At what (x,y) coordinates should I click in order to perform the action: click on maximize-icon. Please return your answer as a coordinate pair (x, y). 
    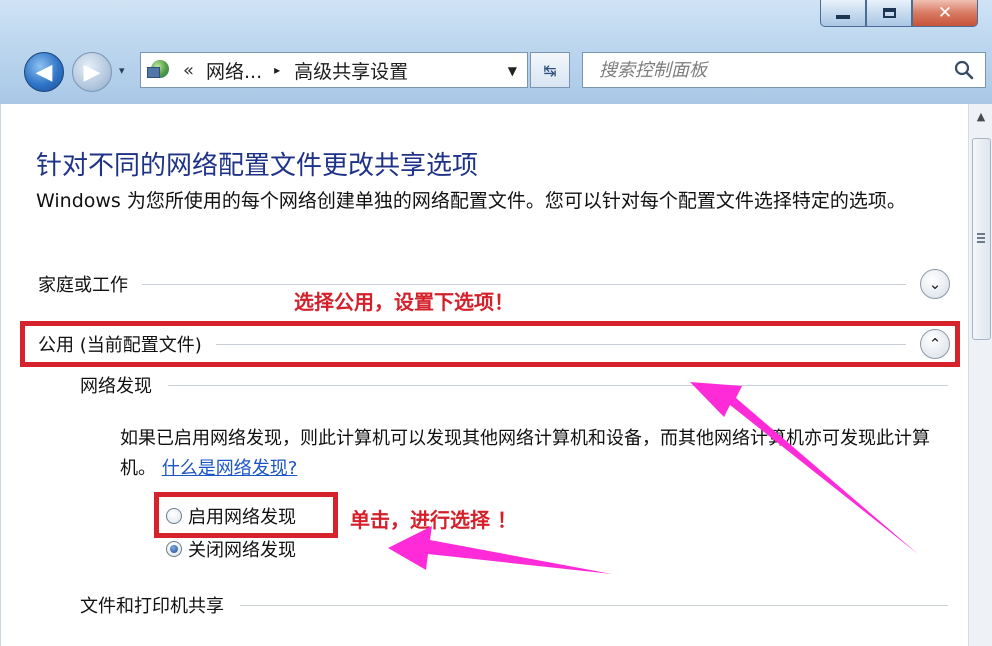
    Looking at the image, I should click on (889, 13).